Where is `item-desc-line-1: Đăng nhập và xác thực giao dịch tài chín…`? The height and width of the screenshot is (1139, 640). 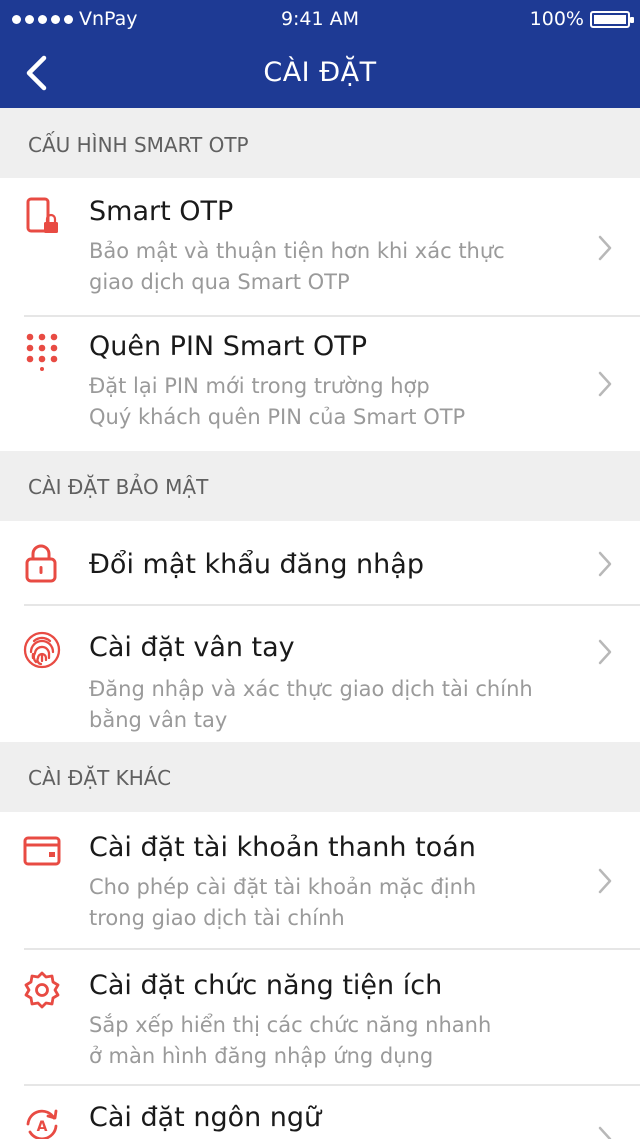 item-desc-line-1: Đăng nhập và xác thực giao dịch tài chín… is located at coordinates (311, 689).